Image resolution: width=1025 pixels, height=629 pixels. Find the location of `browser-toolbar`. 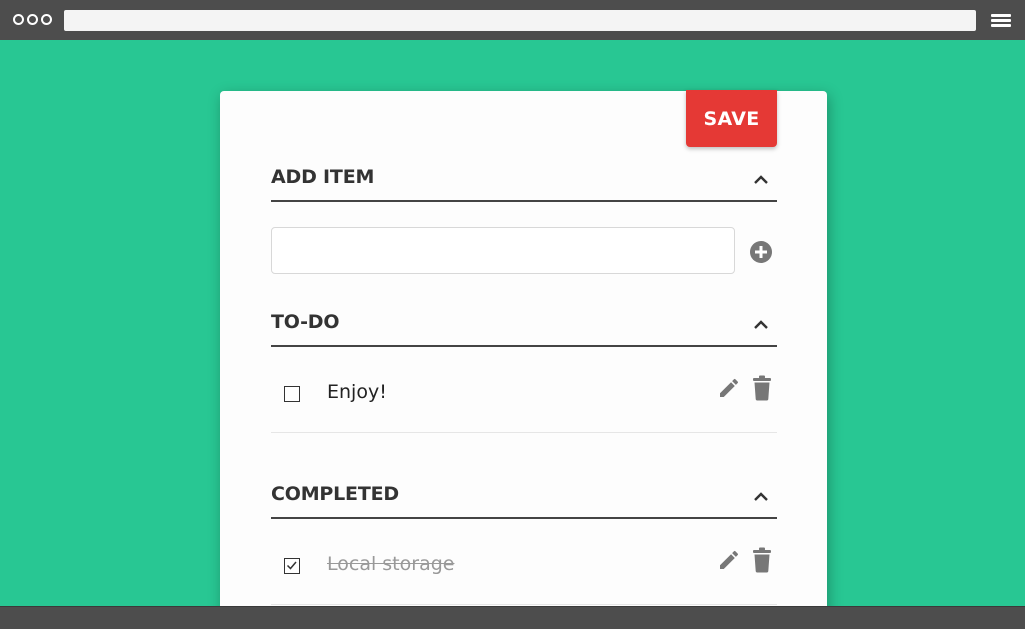

browser-toolbar is located at coordinates (512, 20).